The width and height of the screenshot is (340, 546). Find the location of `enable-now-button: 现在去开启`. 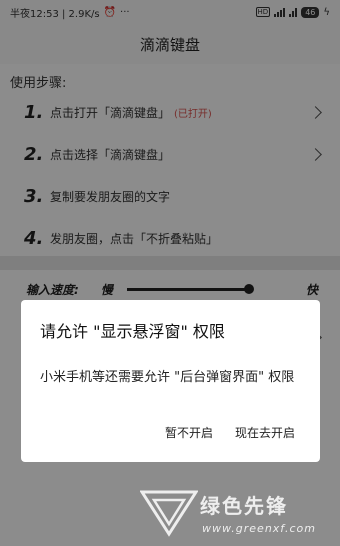

enable-now-button: 现在去开启 is located at coordinates (265, 432).